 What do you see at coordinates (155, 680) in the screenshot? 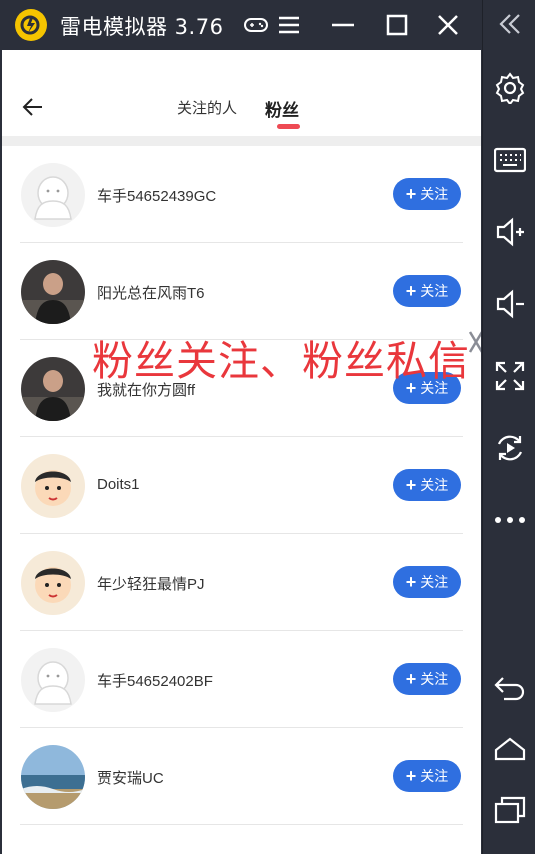
I see `user-name: 车手54652402BF` at bounding box center [155, 680].